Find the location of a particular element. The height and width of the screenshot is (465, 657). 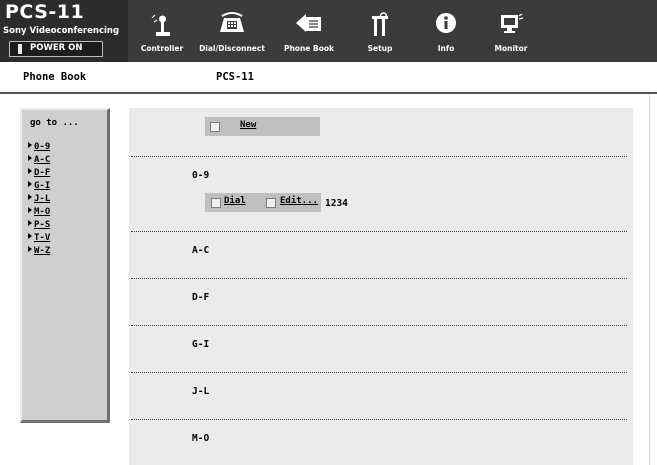

scrollbar is located at coordinates (653, 279).